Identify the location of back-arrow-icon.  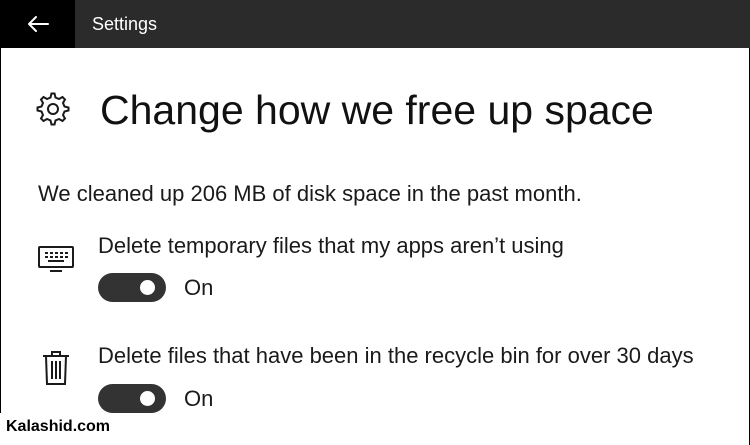
(38, 24).